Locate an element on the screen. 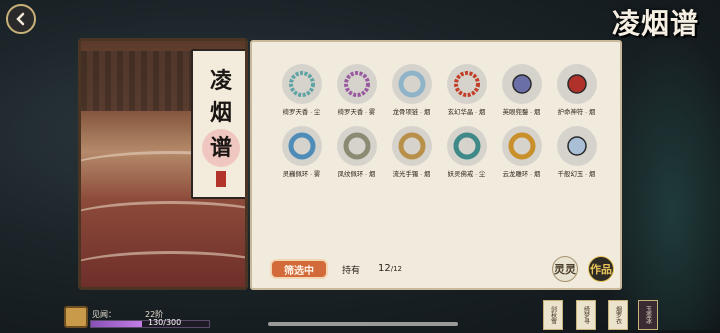 The width and height of the screenshot is (720, 333). owned-count-total: /12 is located at coordinates (396, 269).